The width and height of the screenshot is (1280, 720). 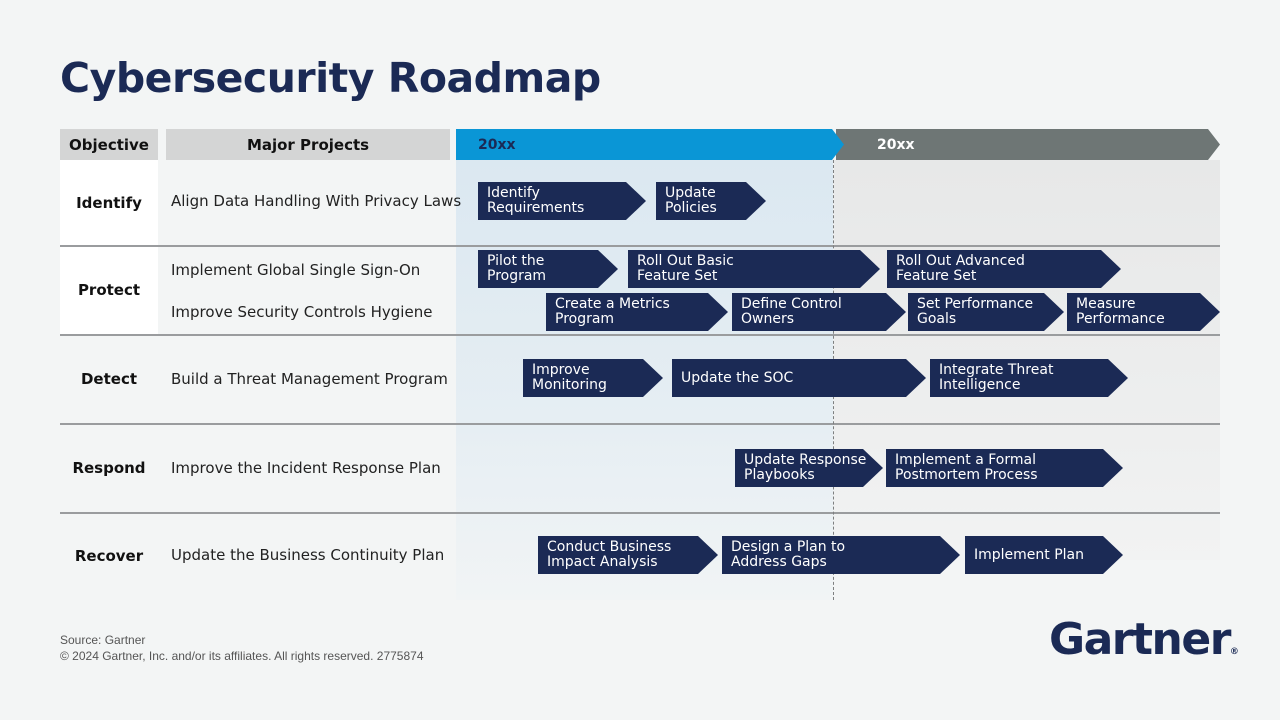 I want to click on registered-icon: ®, so click(x=1234, y=652).